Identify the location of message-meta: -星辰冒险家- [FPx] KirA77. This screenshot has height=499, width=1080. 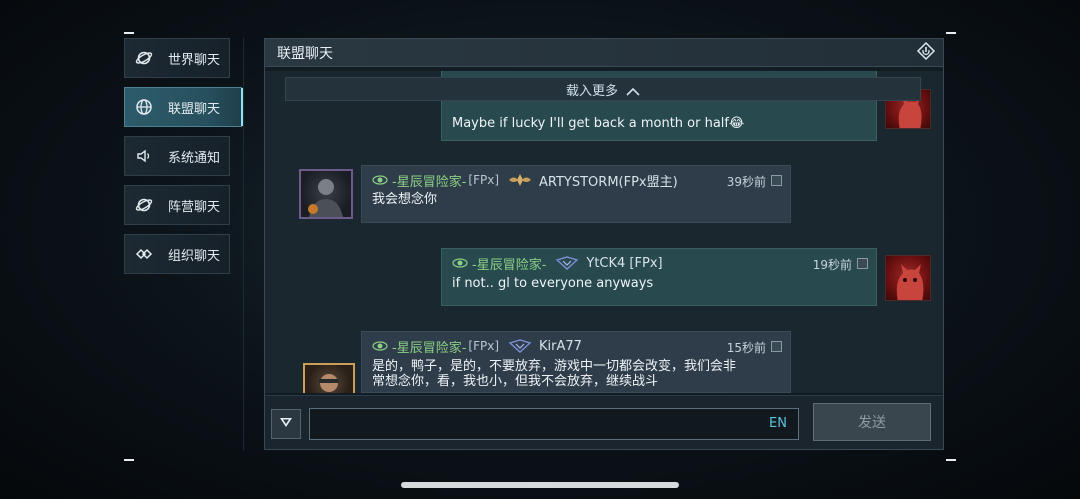
(477, 347).